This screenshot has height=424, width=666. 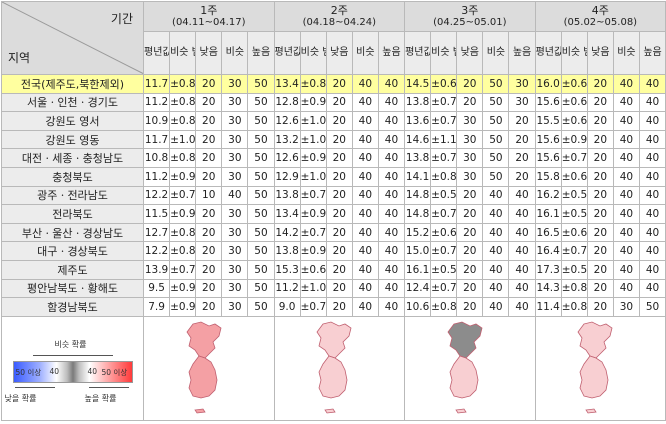 I want to click on week-4-normal-cell: 15.6, so click(x=548, y=102).